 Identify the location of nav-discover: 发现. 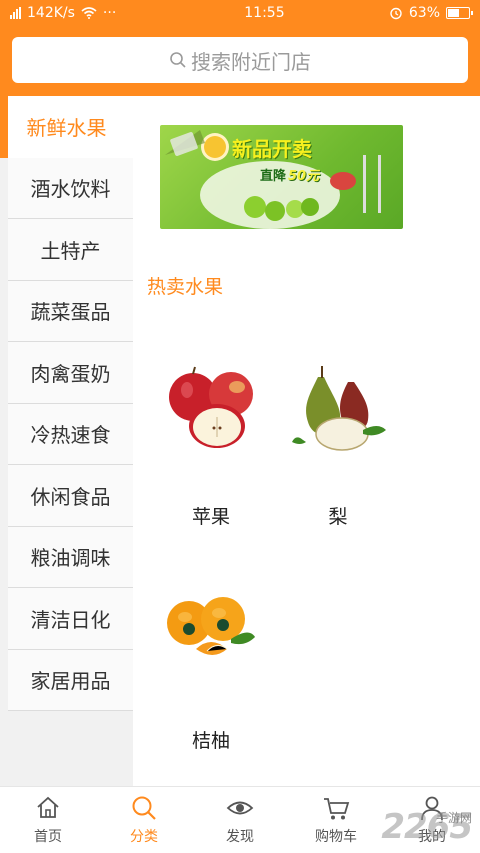
(240, 820).